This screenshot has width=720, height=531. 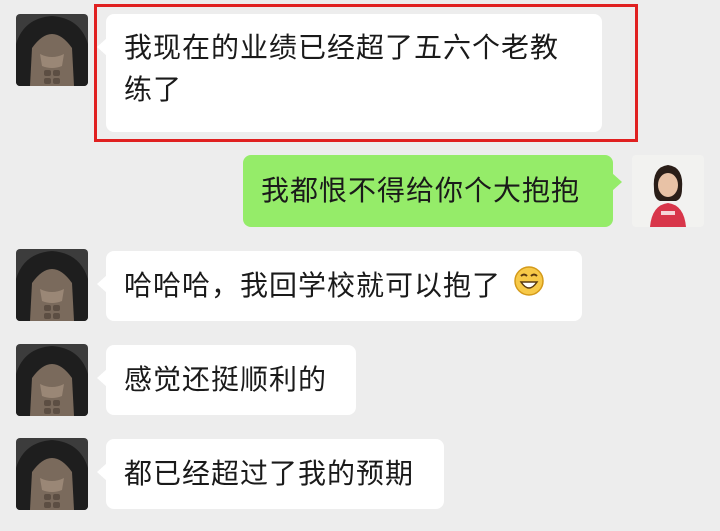 I want to click on message-bubble-4: 感觉还挺顺利的, so click(x=226, y=380).